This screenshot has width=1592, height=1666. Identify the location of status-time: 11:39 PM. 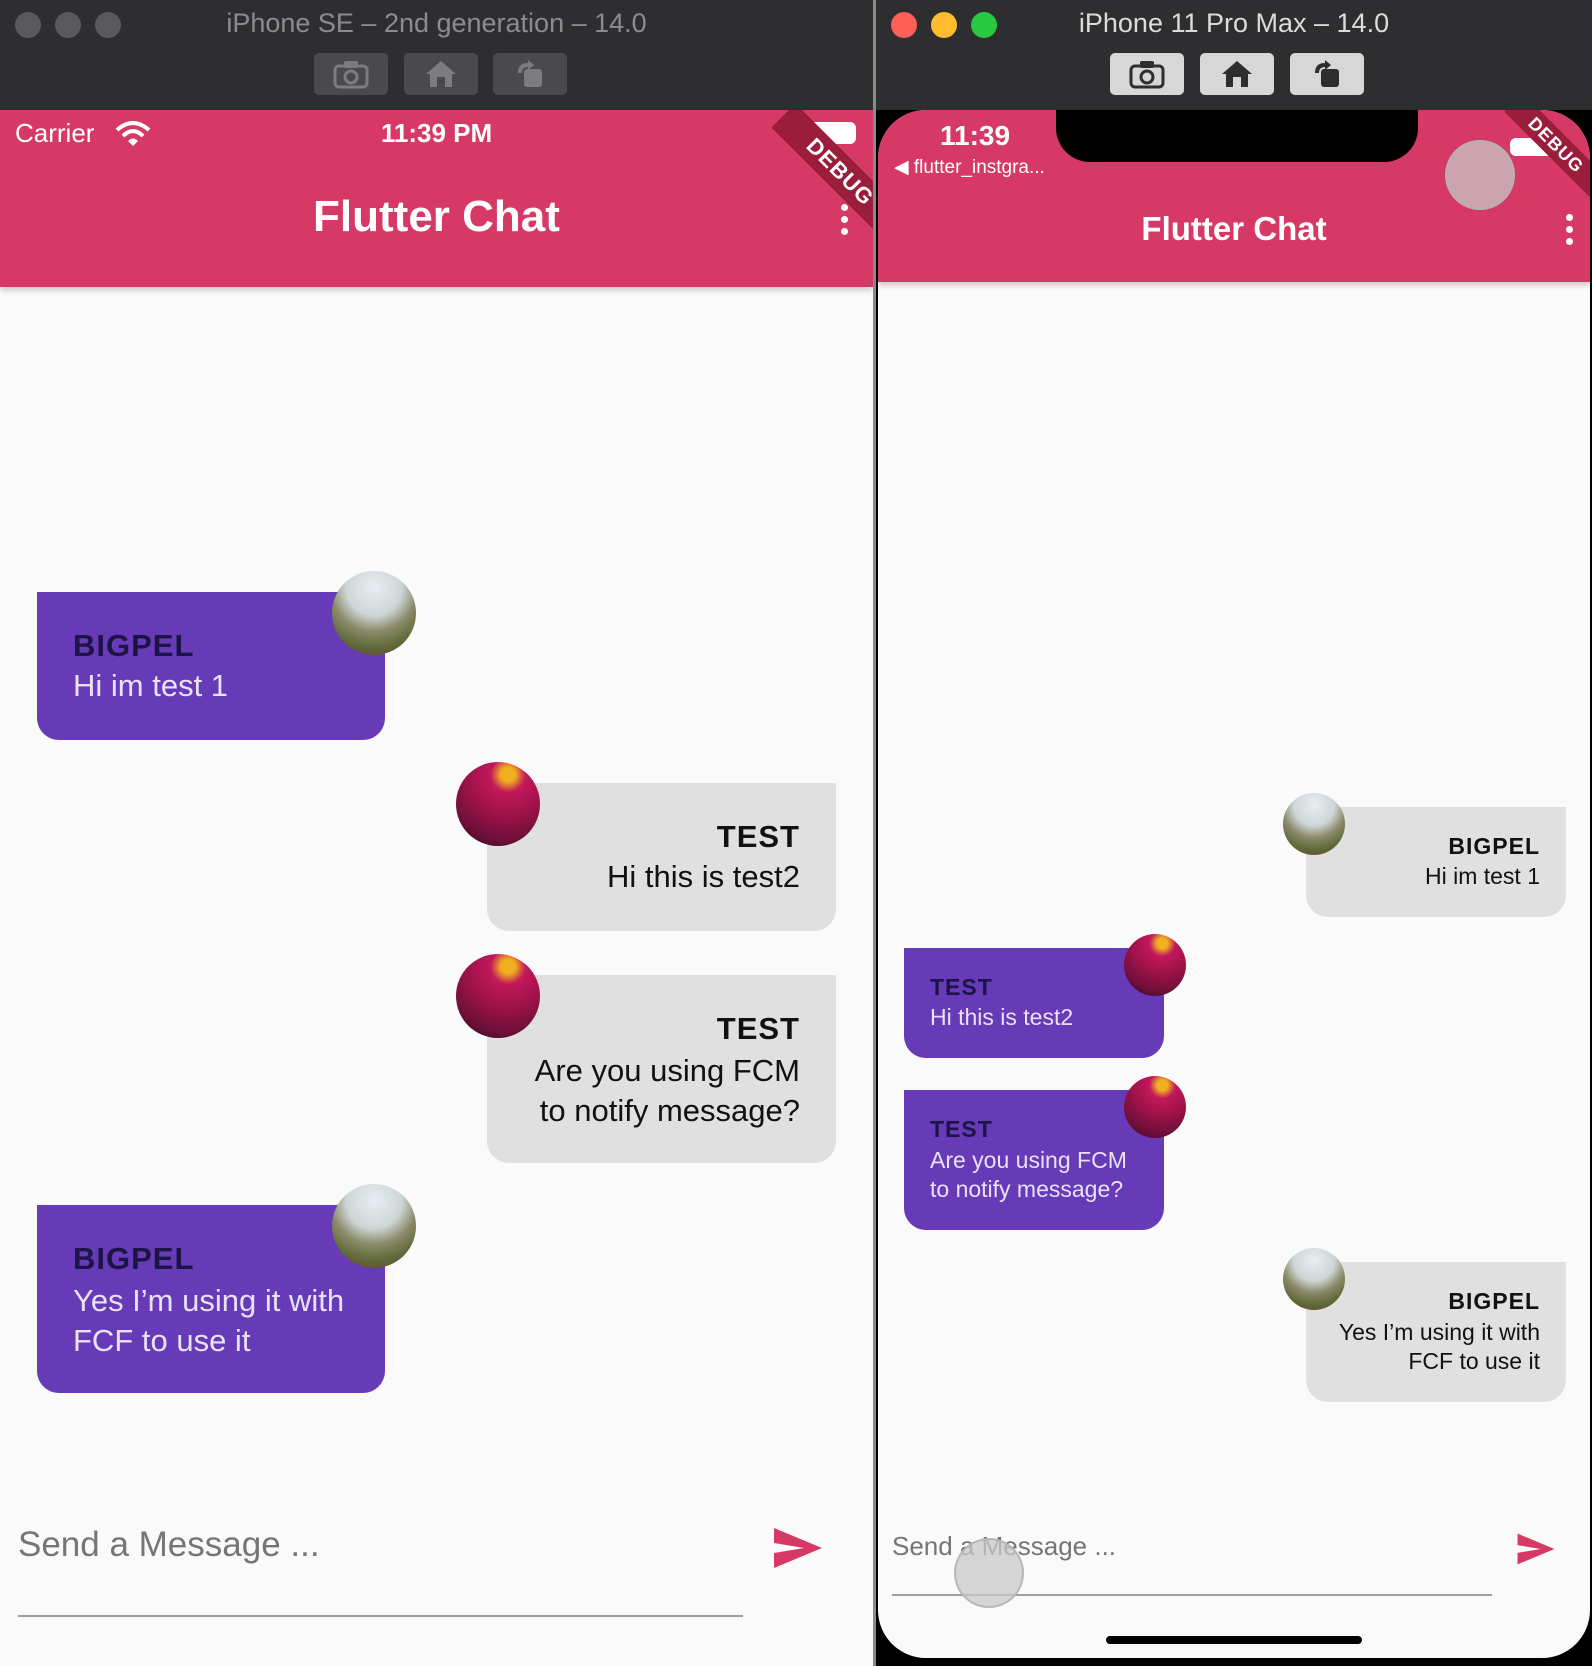
(436, 133).